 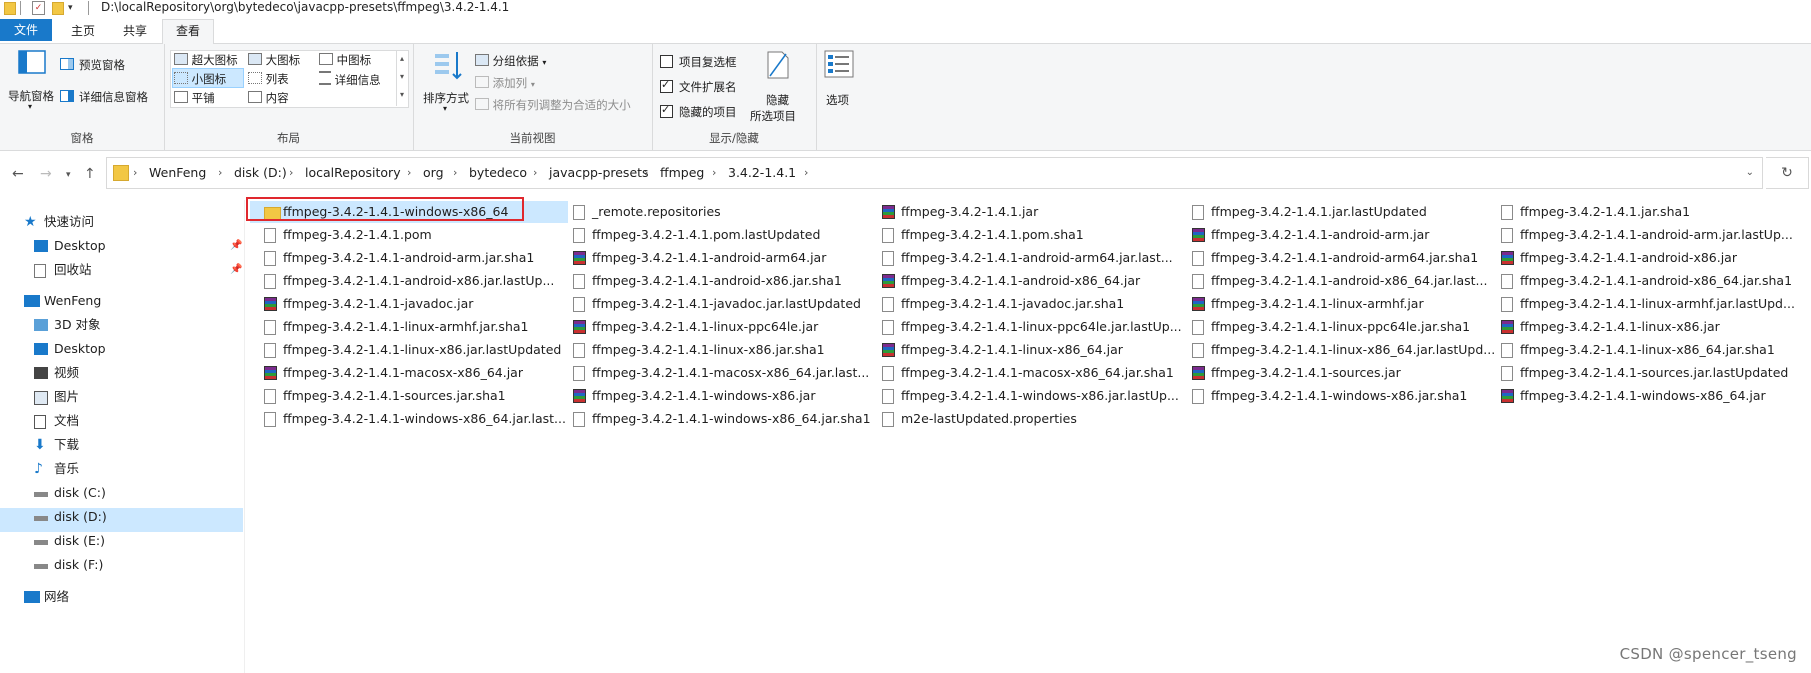 I want to click on drive-icon, so click(x=41, y=566).